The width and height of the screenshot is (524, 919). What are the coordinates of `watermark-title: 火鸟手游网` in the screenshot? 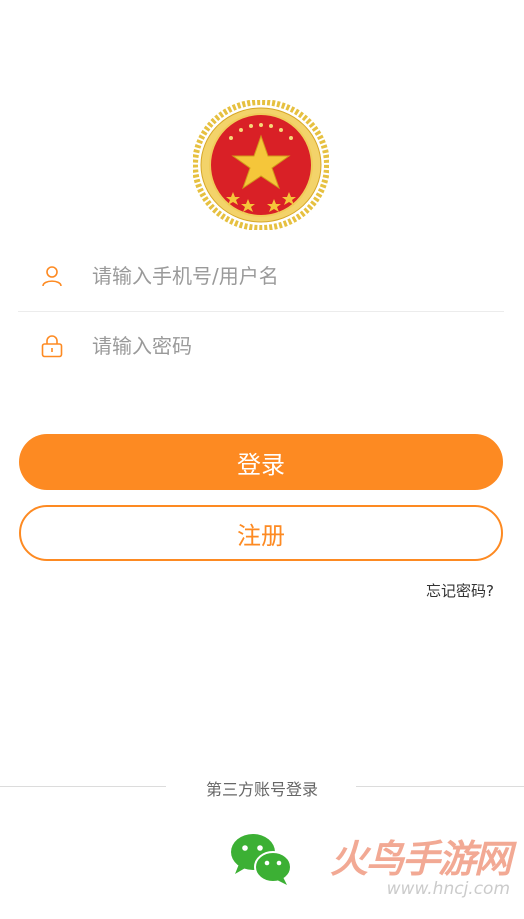 It's located at (420, 859).